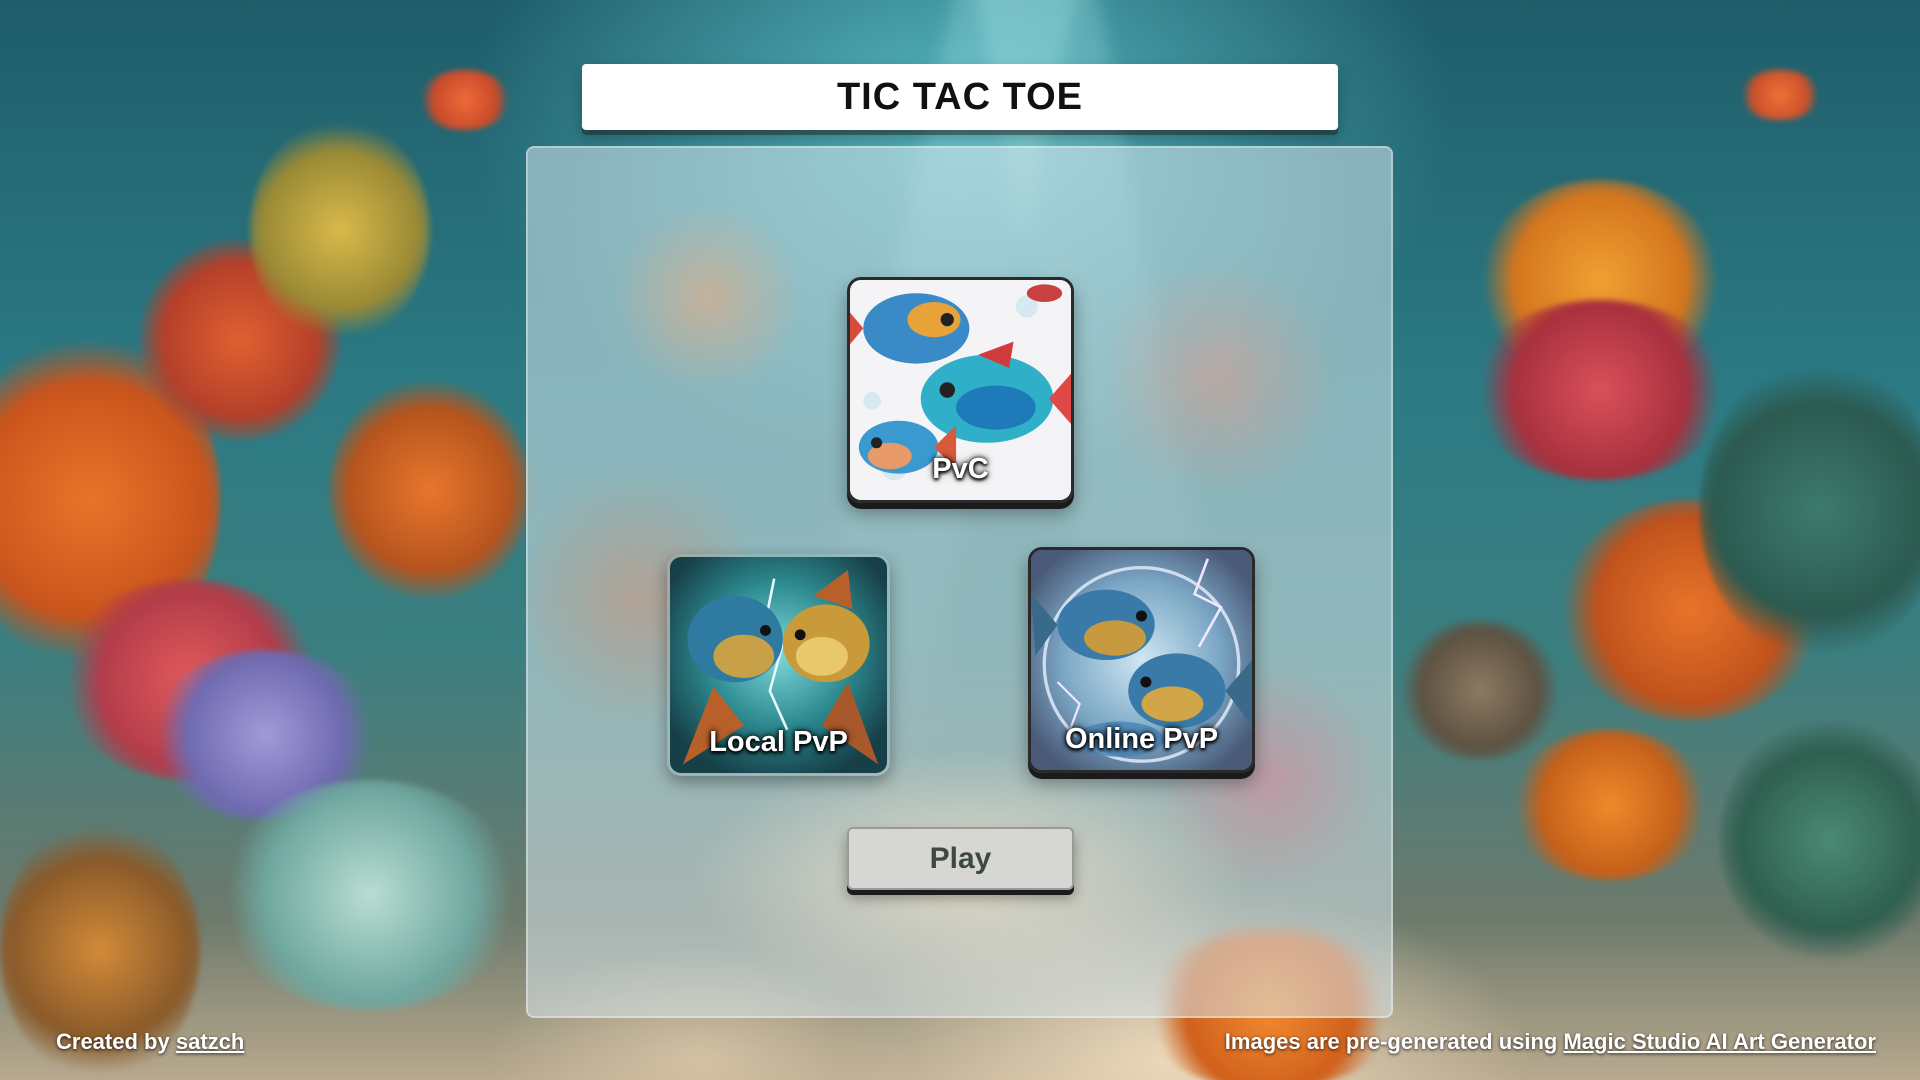  I want to click on credit-prefix: Created by, so click(113, 1041).